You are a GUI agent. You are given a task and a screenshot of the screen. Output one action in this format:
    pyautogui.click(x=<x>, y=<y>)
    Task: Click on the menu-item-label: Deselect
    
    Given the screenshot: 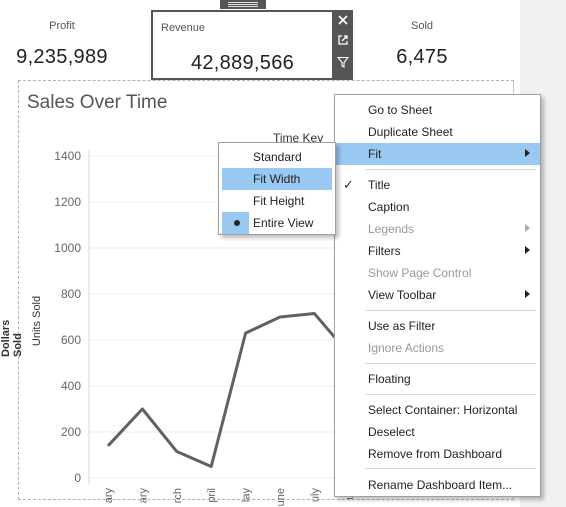 What is the action you would take?
    pyautogui.click(x=391, y=432)
    